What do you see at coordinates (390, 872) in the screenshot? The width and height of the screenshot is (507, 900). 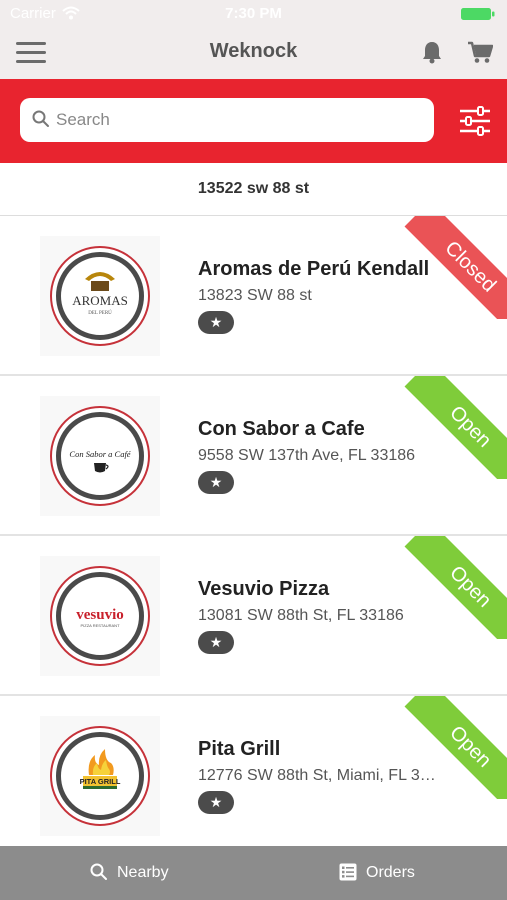 I see `tab-orders-label: Orders` at bounding box center [390, 872].